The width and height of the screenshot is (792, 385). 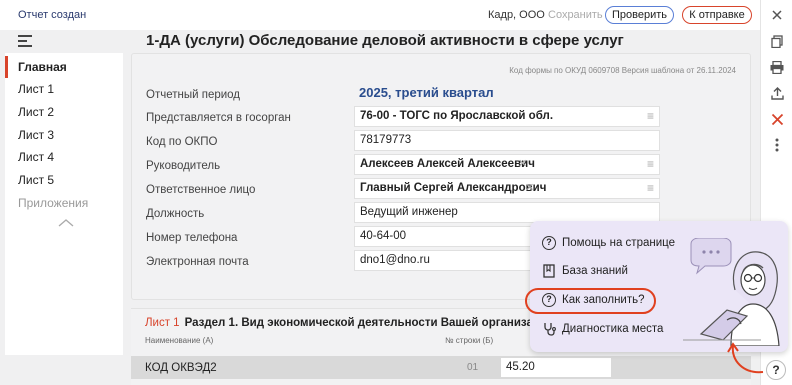 I want to click on question-circle-icon: ?, so click(x=549, y=243).